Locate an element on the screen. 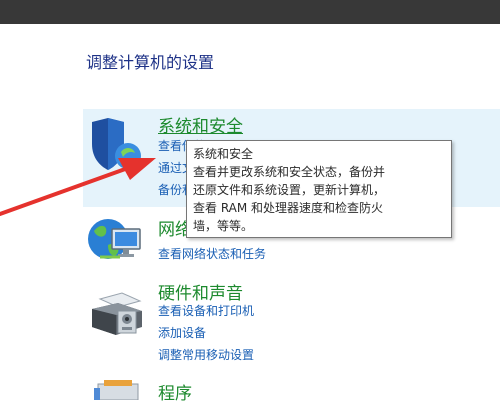 This screenshot has height=404, width=500. link-add-device: 添加设备 is located at coordinates (182, 332).